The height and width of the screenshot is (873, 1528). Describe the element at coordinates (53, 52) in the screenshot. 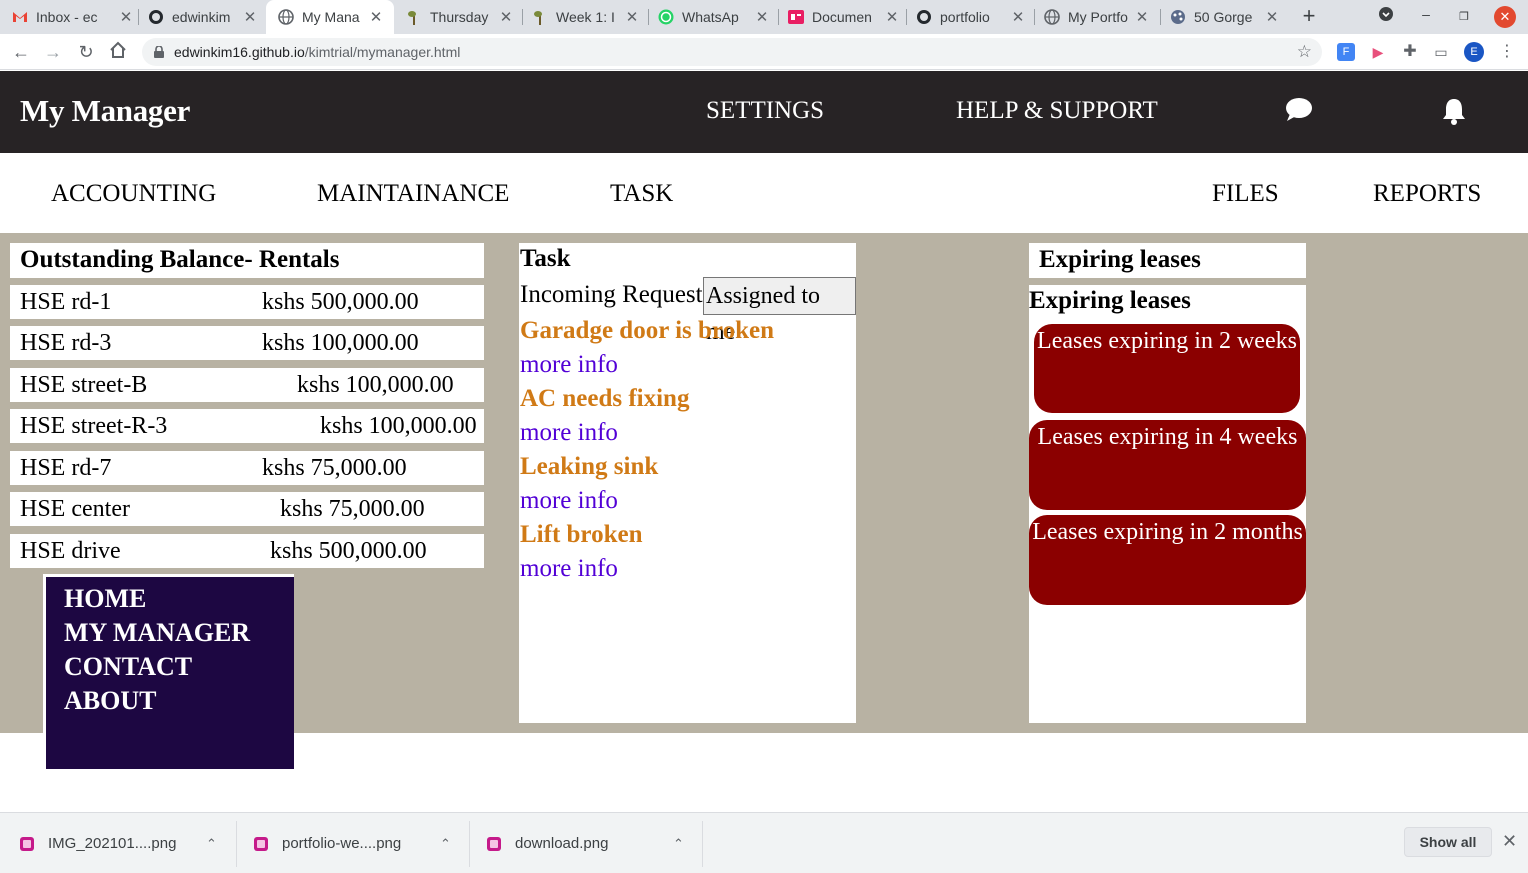

I see `forward-arrow-icon: →` at that location.